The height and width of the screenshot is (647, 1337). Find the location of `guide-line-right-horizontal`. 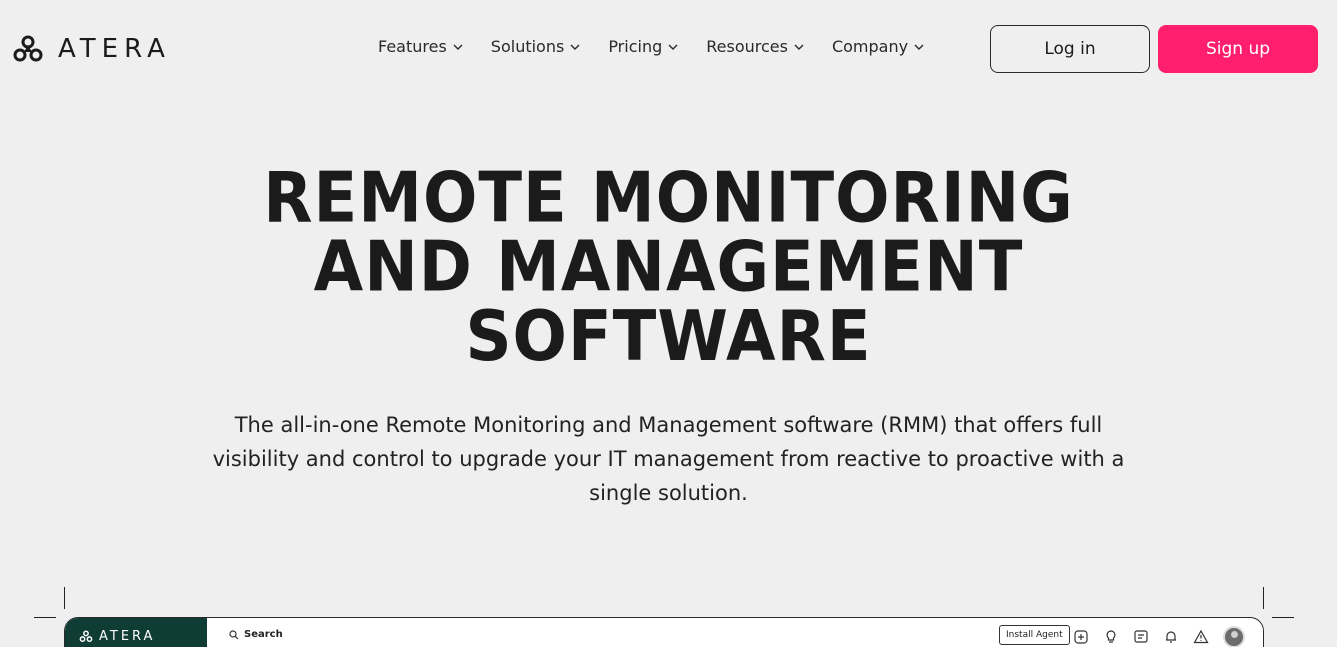

guide-line-right-horizontal is located at coordinates (1283, 617).